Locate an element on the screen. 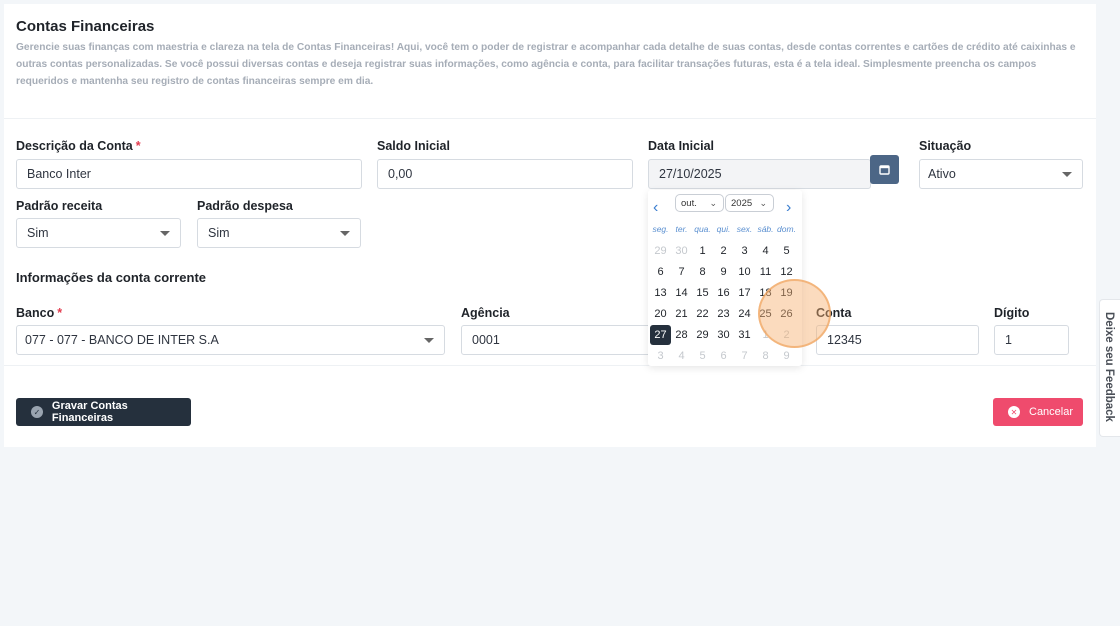 This screenshot has width=1120, height=626. banco-label: Banco * is located at coordinates (39, 313).